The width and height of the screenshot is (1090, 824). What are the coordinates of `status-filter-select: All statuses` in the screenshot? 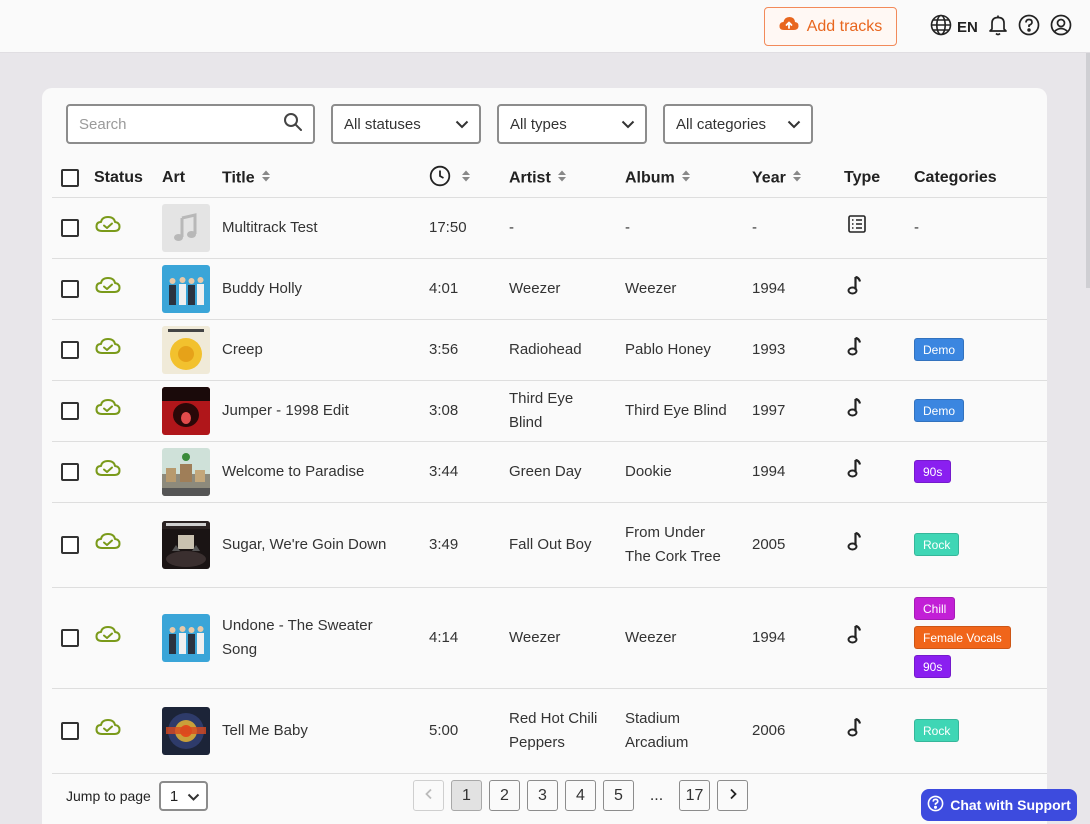 It's located at (406, 124).